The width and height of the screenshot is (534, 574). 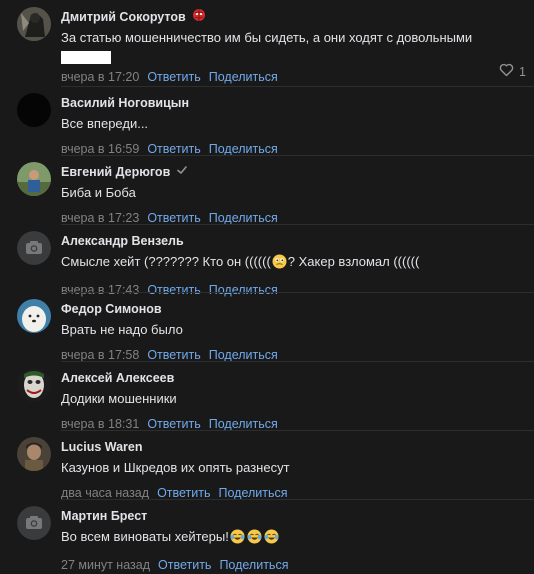 What do you see at coordinates (297, 538) in the screenshot?
I see `comment-text: Во всем виноваты хейтеры!` at bounding box center [297, 538].